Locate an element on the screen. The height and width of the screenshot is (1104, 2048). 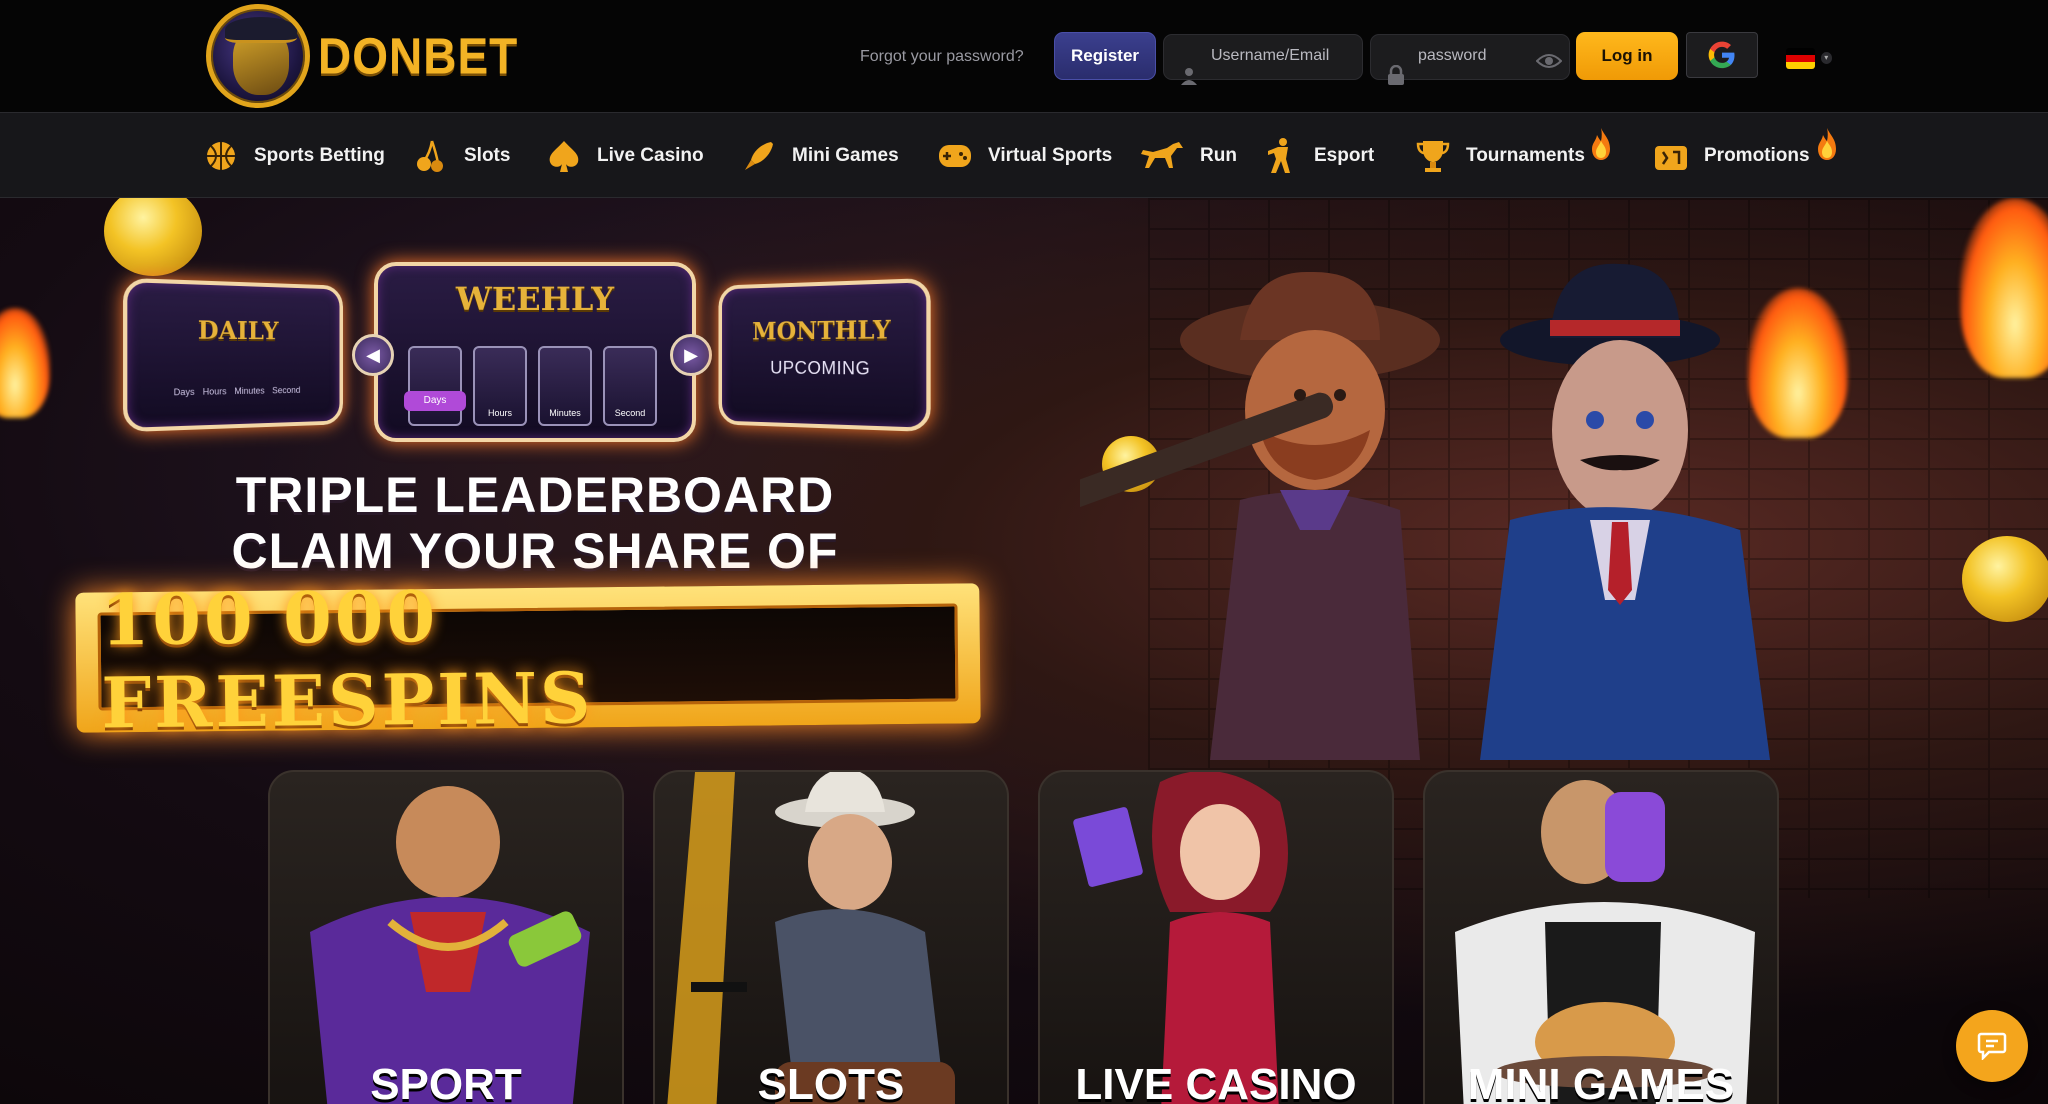
freespins-text: 100 000 FREESPINS is located at coordinates (347, 659).